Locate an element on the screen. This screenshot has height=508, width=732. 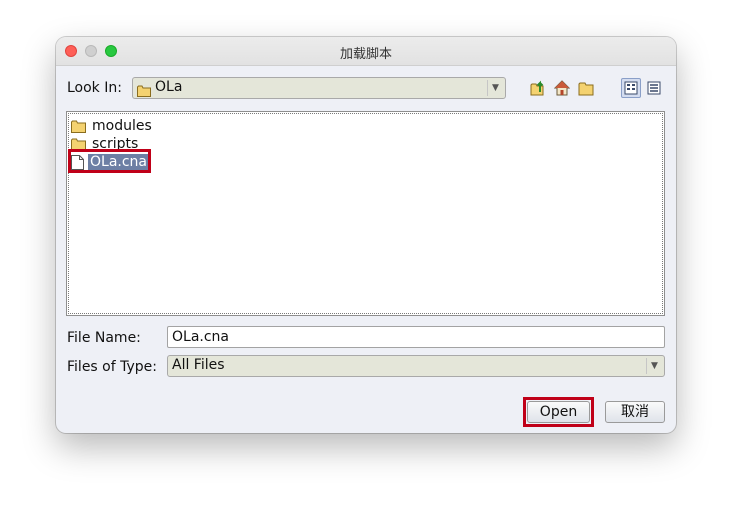
files-of-type-value: All Files is located at coordinates (198, 365).